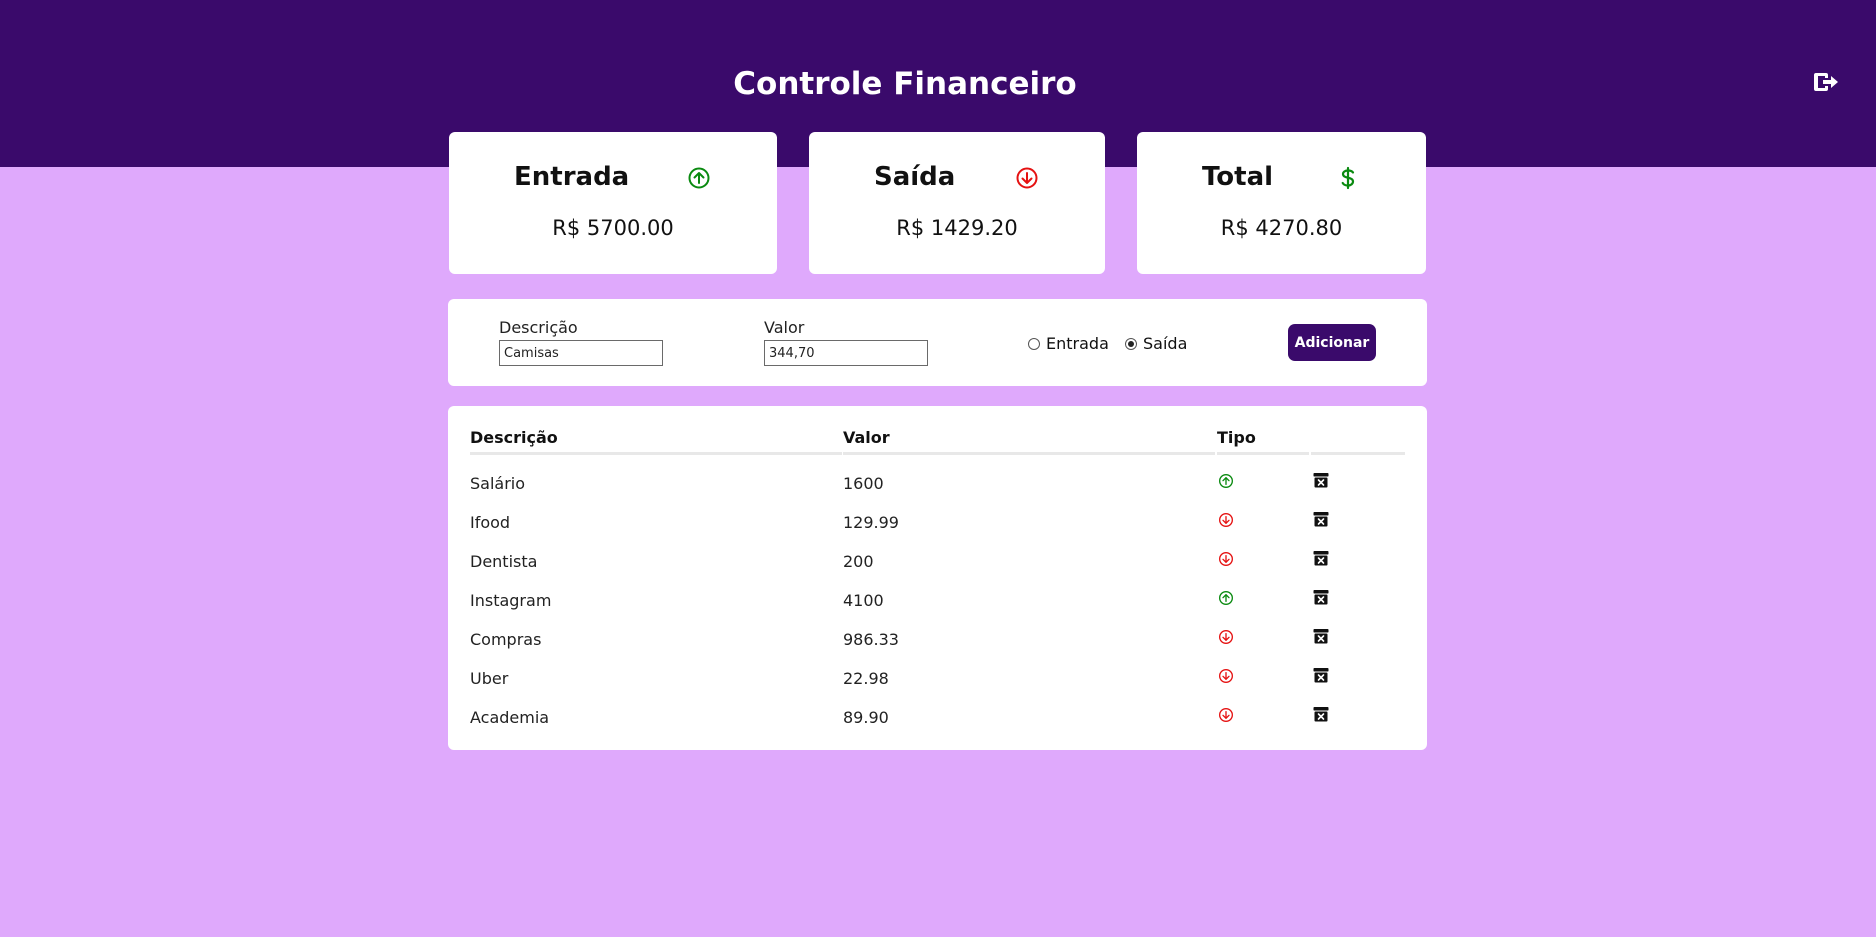  What do you see at coordinates (1236, 437) in the screenshot?
I see `th-tipo: Tipo` at bounding box center [1236, 437].